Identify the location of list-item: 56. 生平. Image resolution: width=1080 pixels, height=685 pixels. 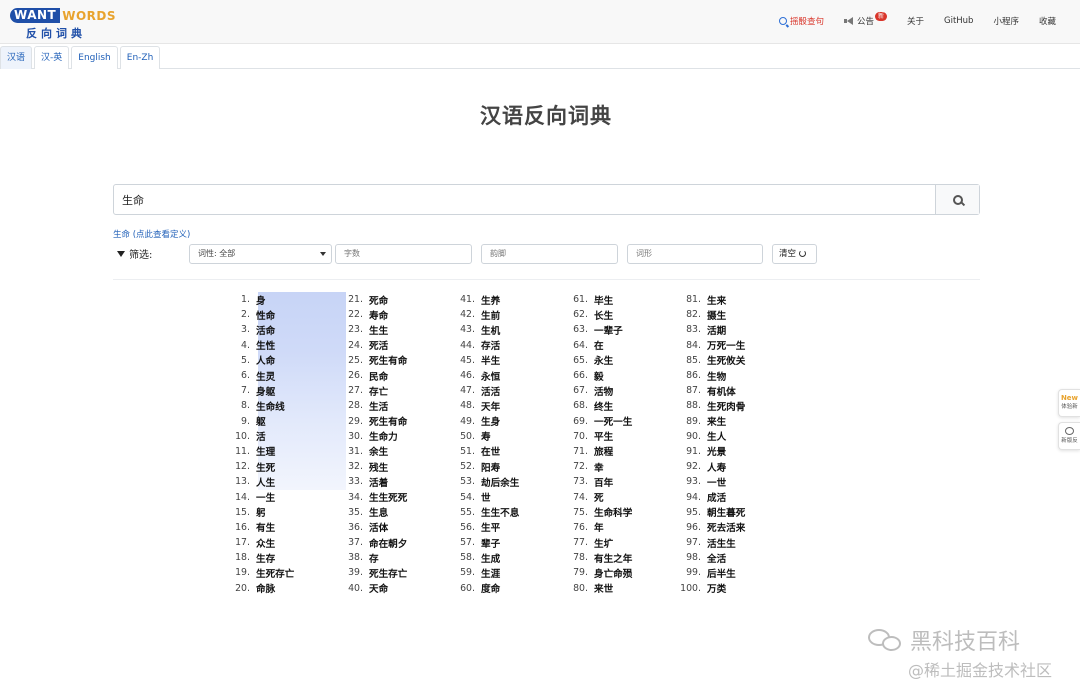
(502, 527).